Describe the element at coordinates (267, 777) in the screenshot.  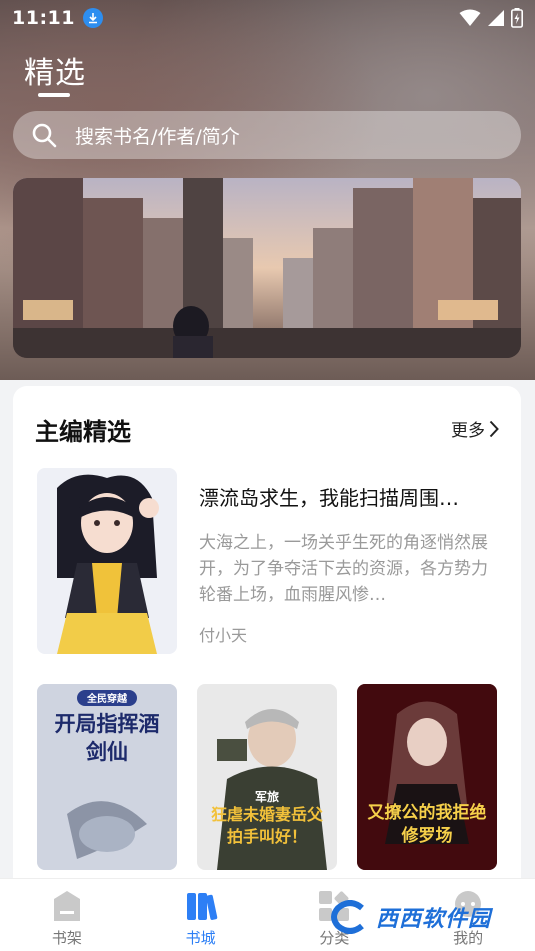
I see `grid-book-cover-2: 军旅 狂虐未婚妻岳父拍手叫好！` at that location.